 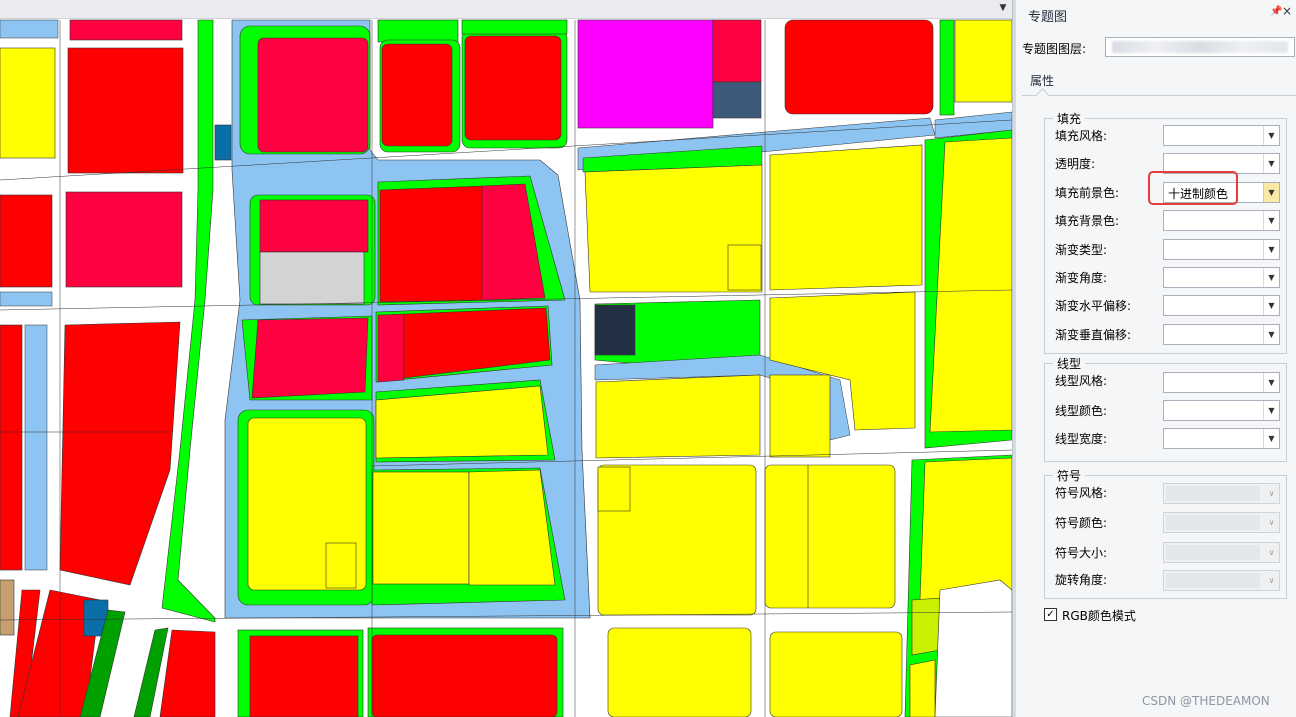 I want to click on line-width-label: 线型宽度:, so click(x=1081, y=439).